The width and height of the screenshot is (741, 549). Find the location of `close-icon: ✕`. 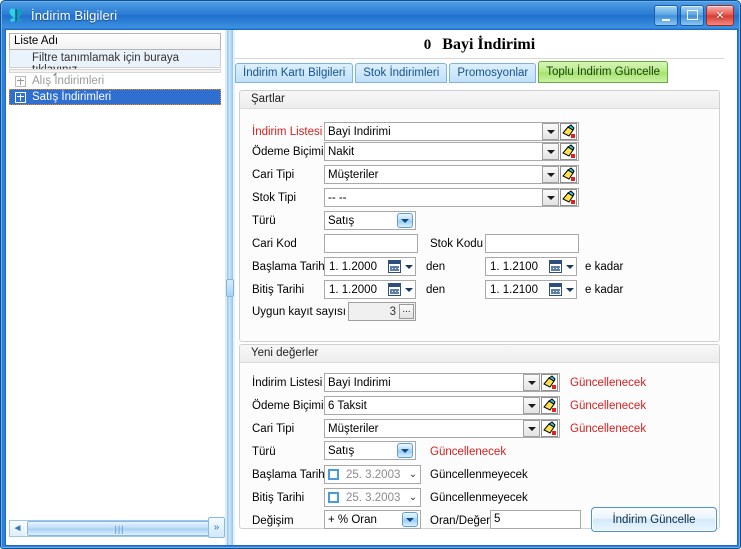

close-icon: ✕ is located at coordinates (720, 15).